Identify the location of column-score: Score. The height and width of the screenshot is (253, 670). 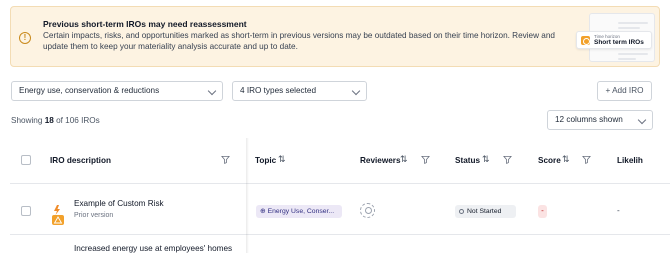
(549, 160).